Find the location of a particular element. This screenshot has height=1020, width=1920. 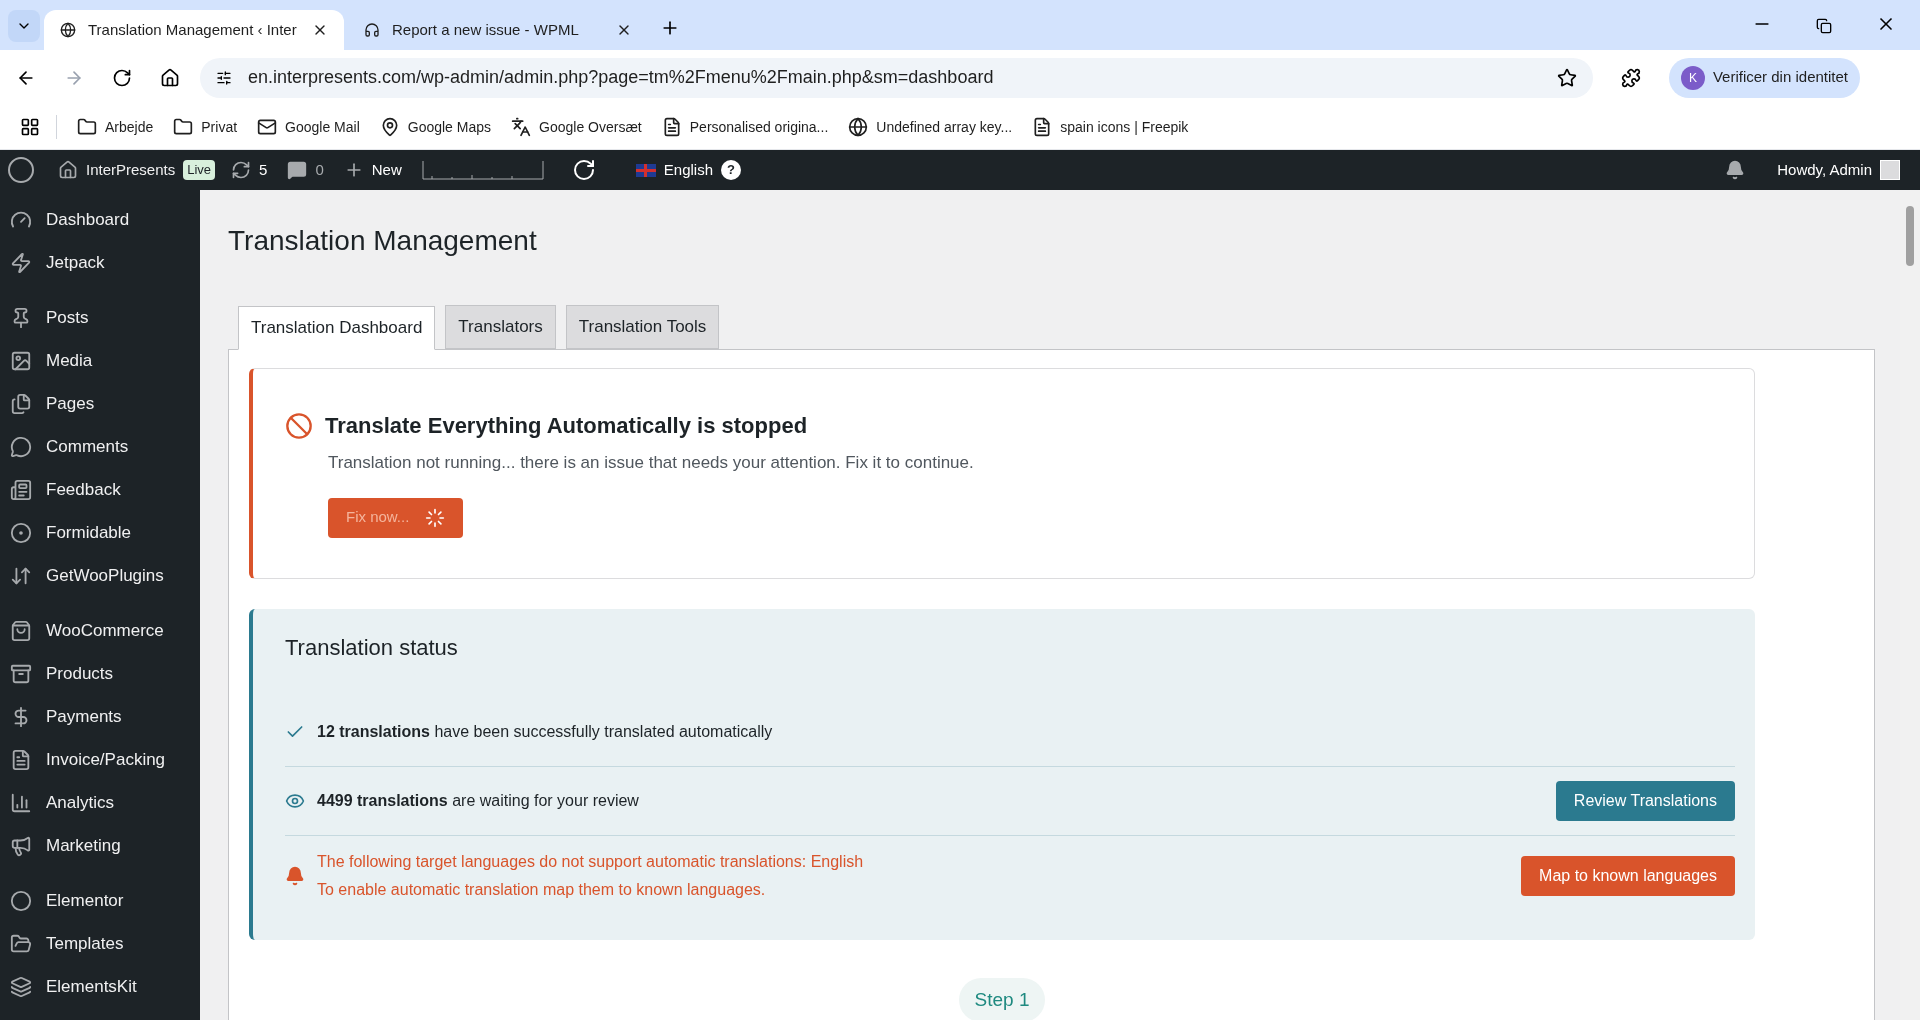

page-title: Translation Management is located at coordinates (383, 241).